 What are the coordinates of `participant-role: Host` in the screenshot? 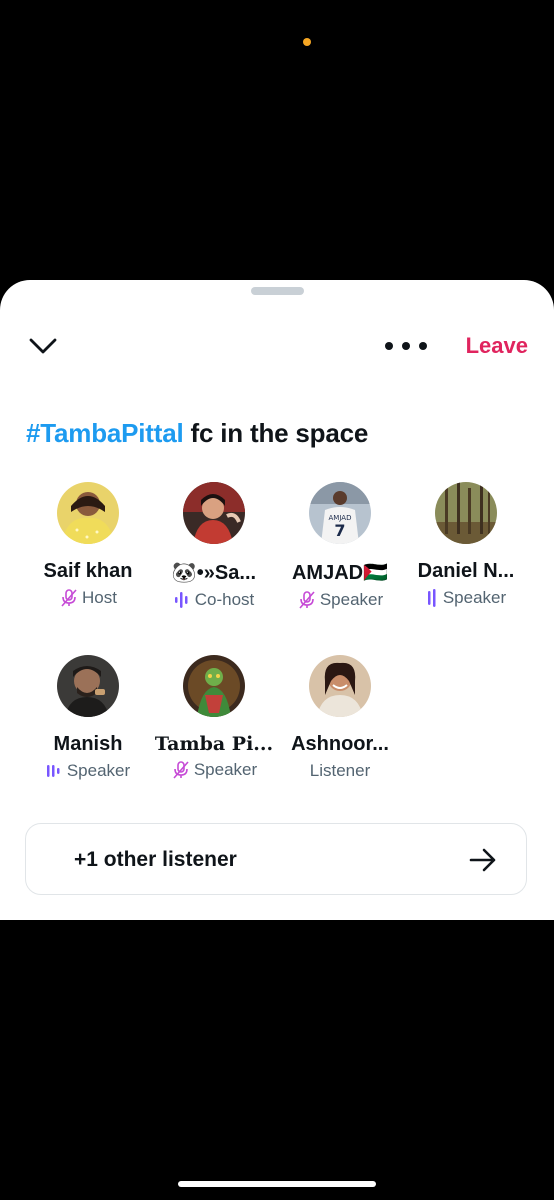 It's located at (88, 598).